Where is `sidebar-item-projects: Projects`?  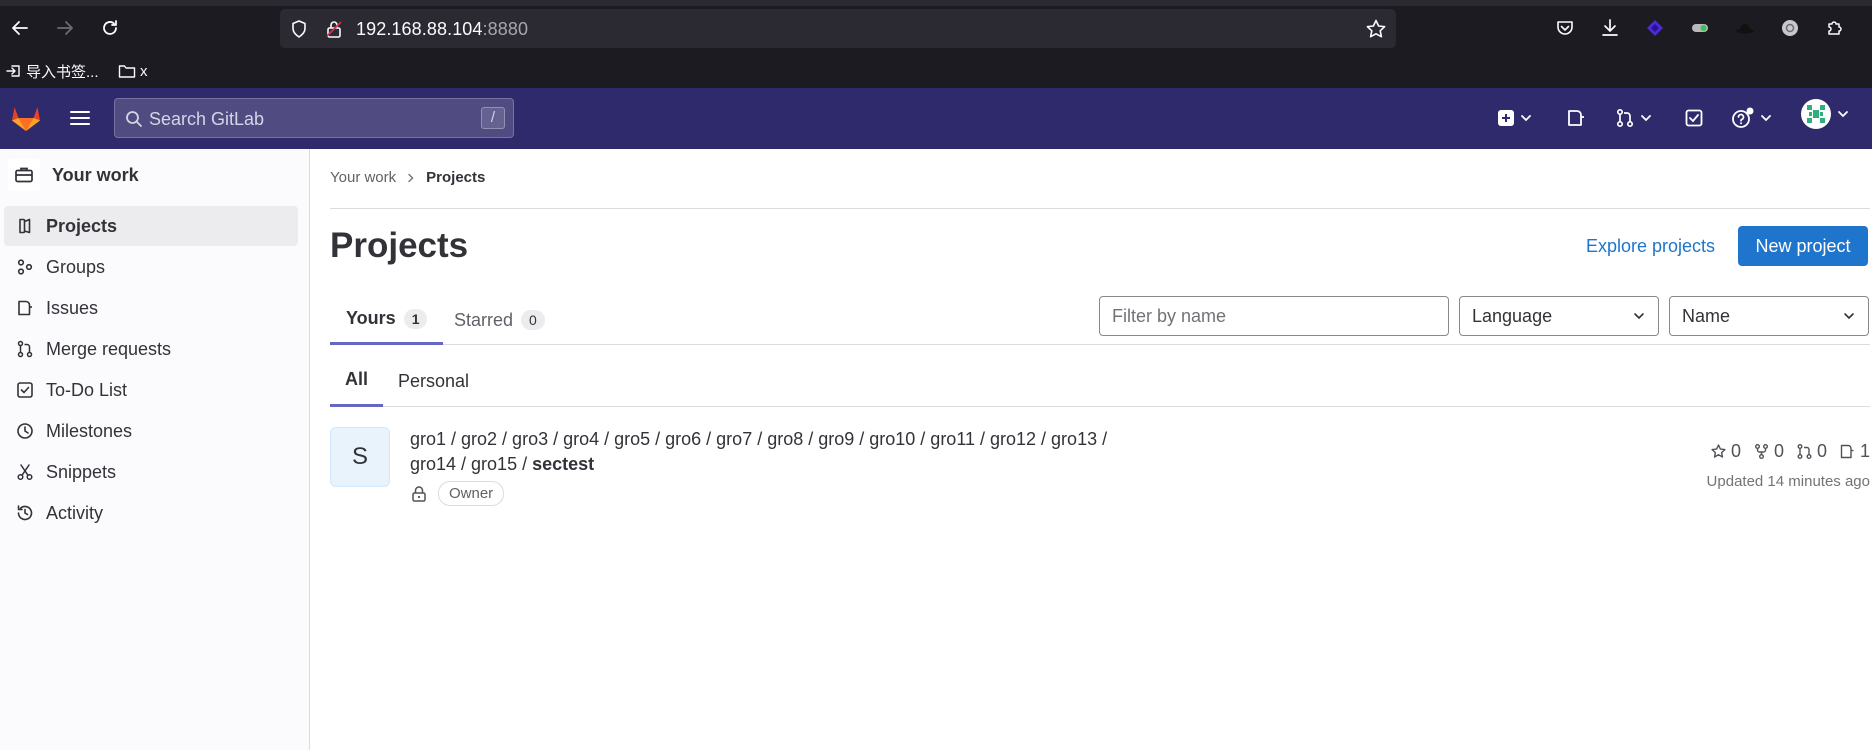 sidebar-item-projects: Projects is located at coordinates (151, 226).